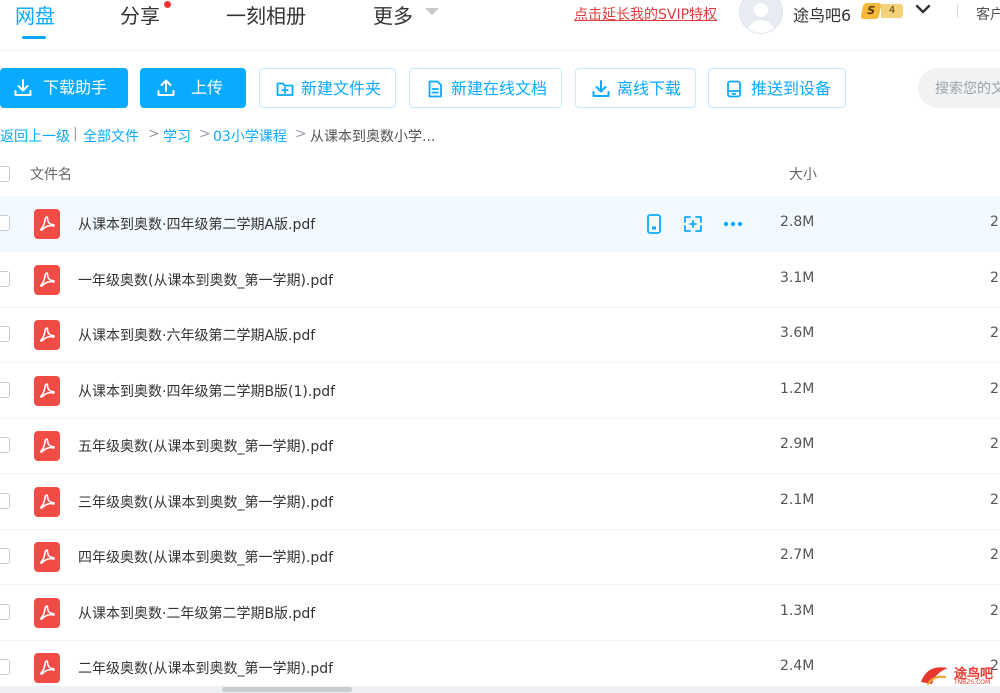 The image size is (1000, 693). Describe the element at coordinates (871, 11) in the screenshot. I see `svip-coin-icon: S` at that location.